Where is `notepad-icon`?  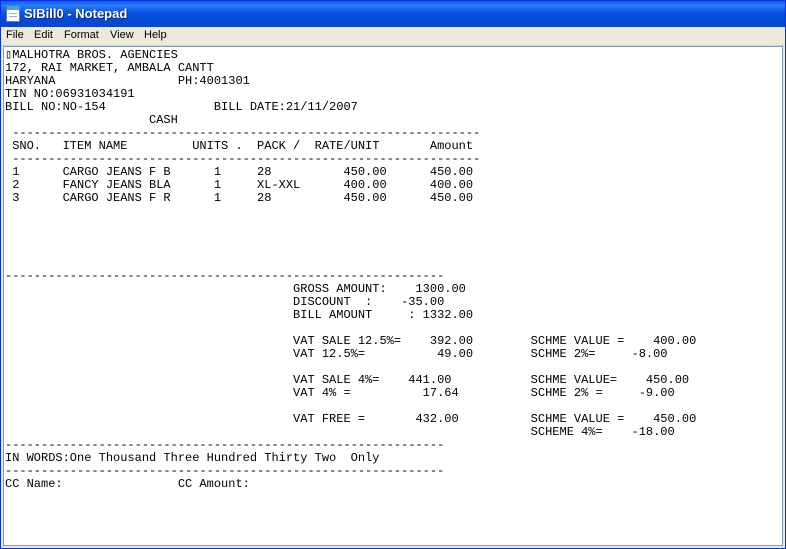
notepad-icon is located at coordinates (13, 13).